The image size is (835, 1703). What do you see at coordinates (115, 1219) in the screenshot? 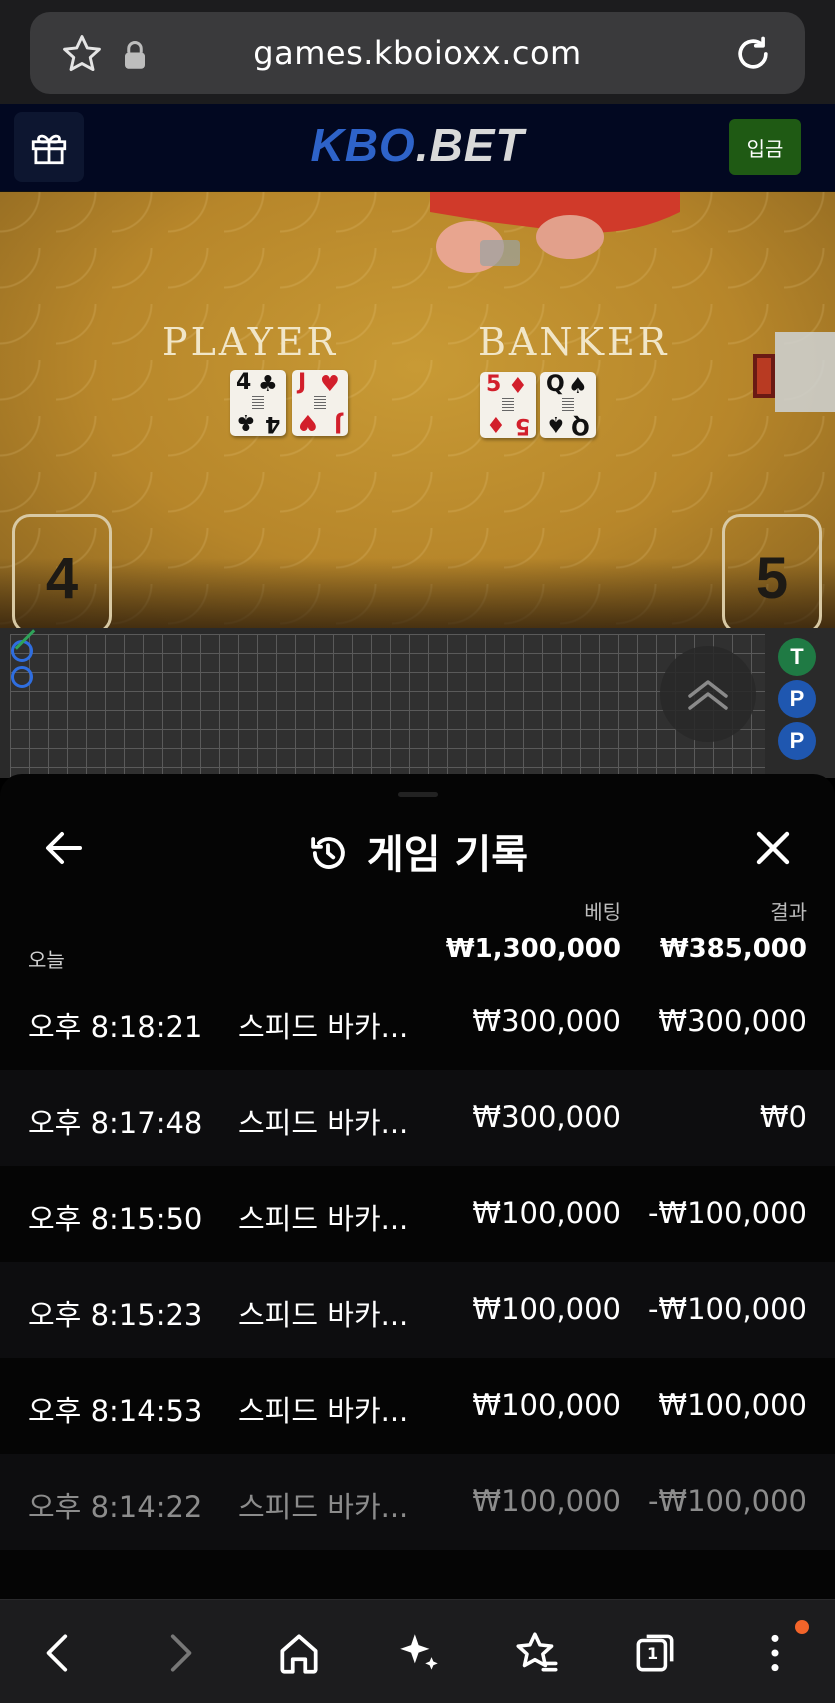
I see `row-time: 오후 8:15:50` at bounding box center [115, 1219].